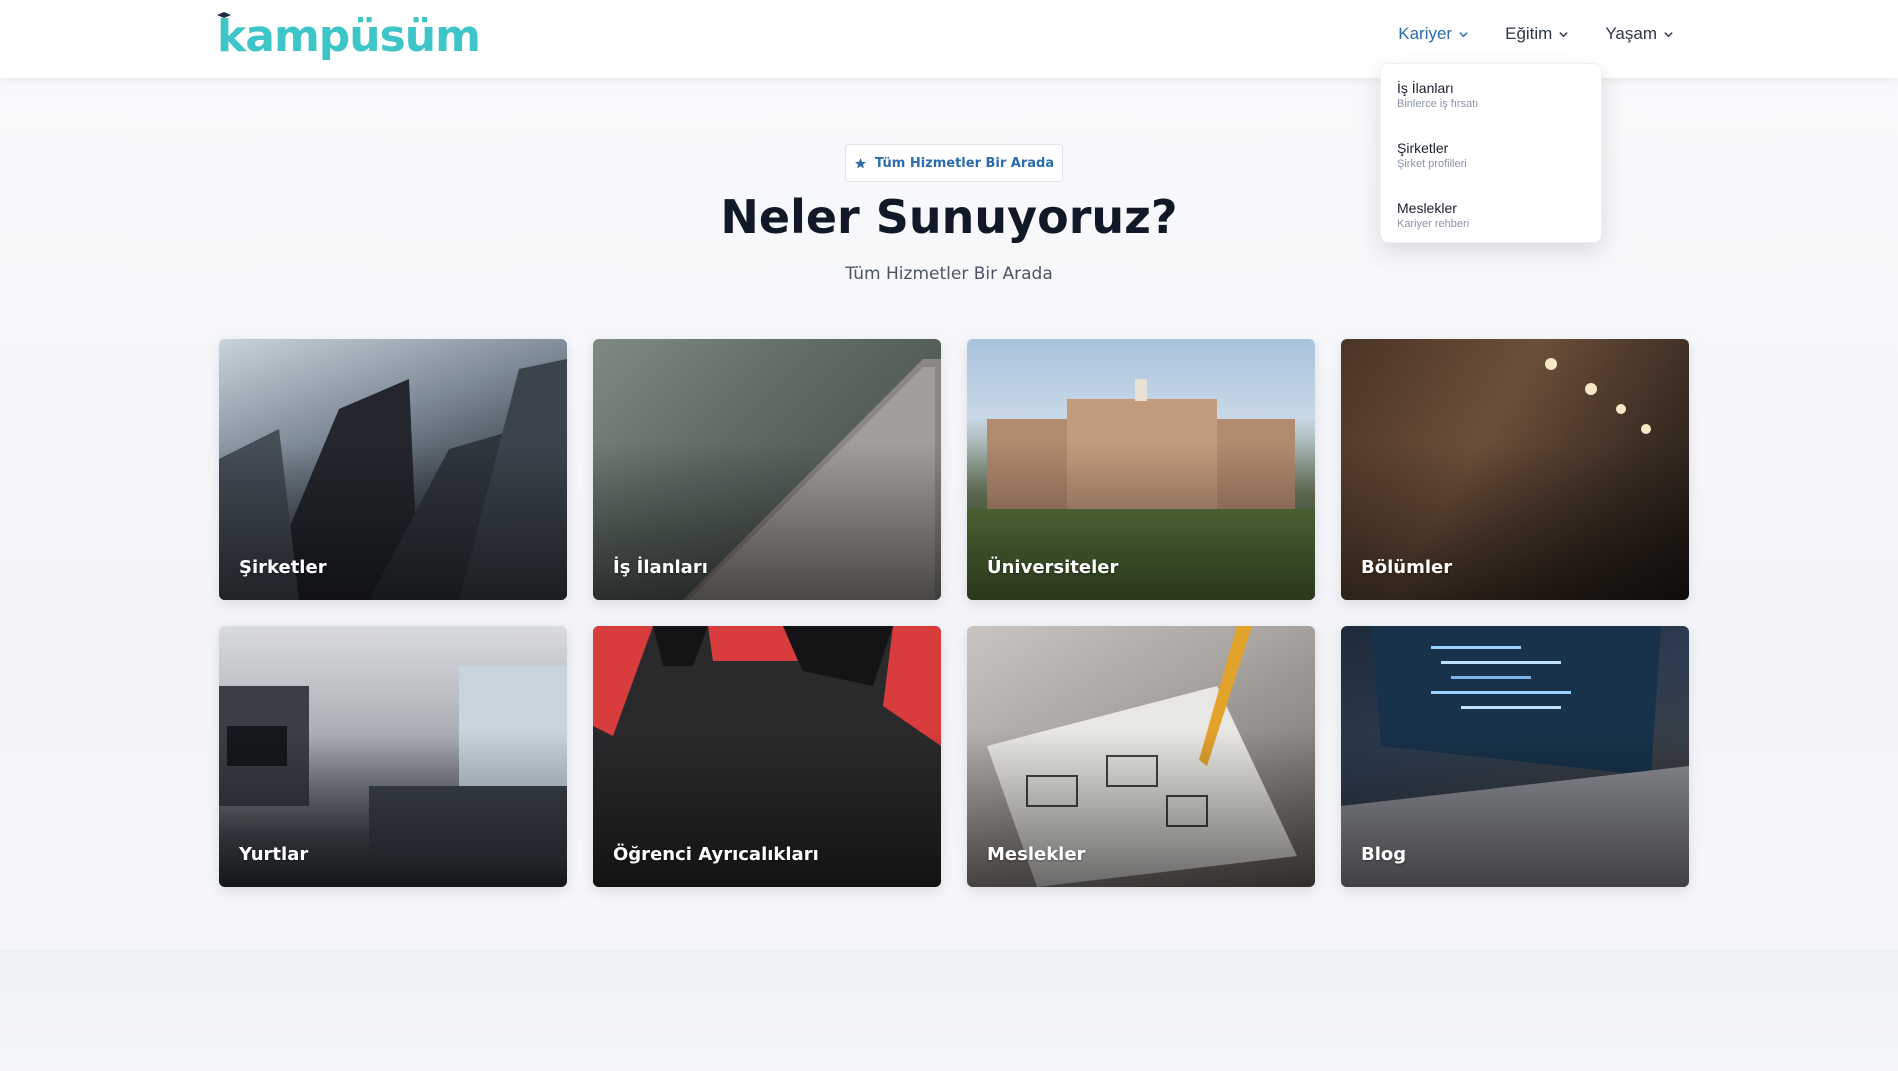 This screenshot has height=1071, width=1898. Describe the element at coordinates (1425, 33) in the screenshot. I see `nav-kariyer-label: Kariyer` at that location.